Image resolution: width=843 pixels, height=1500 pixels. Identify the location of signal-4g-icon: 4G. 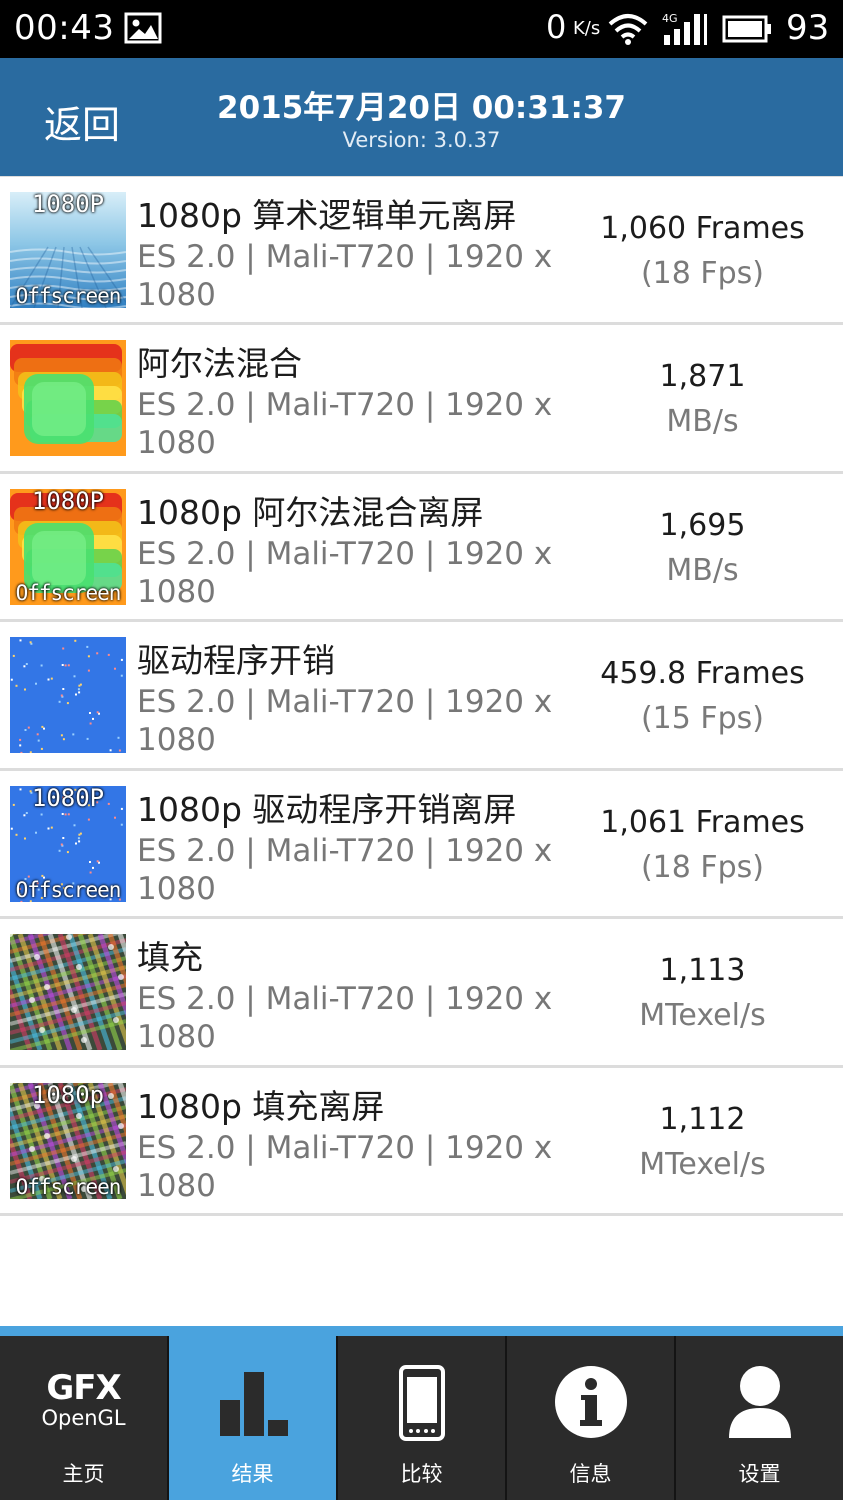
(684, 28).